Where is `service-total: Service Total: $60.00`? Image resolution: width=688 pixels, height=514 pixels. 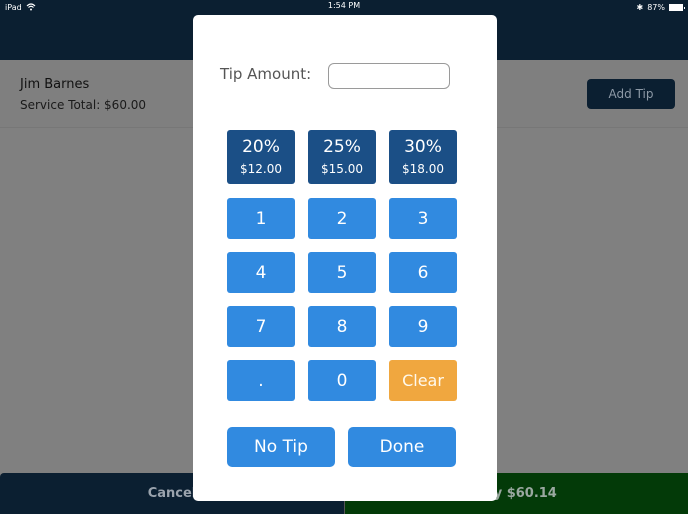 service-total: Service Total: $60.00 is located at coordinates (83, 105).